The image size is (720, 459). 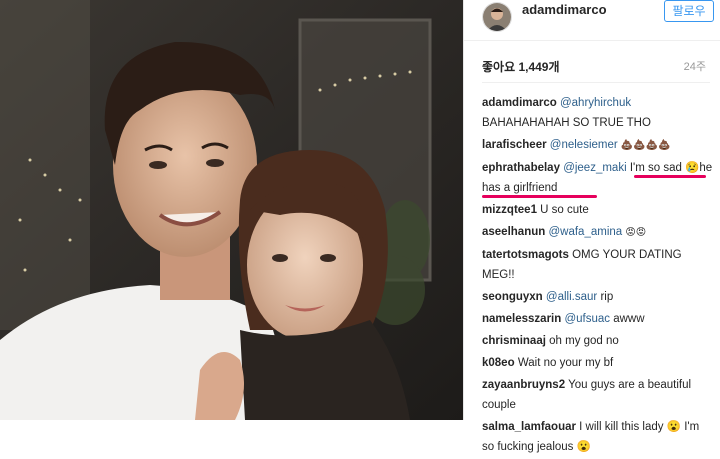 What do you see at coordinates (594, 168) in the screenshot?
I see `comment-mention: @jeez_maki` at bounding box center [594, 168].